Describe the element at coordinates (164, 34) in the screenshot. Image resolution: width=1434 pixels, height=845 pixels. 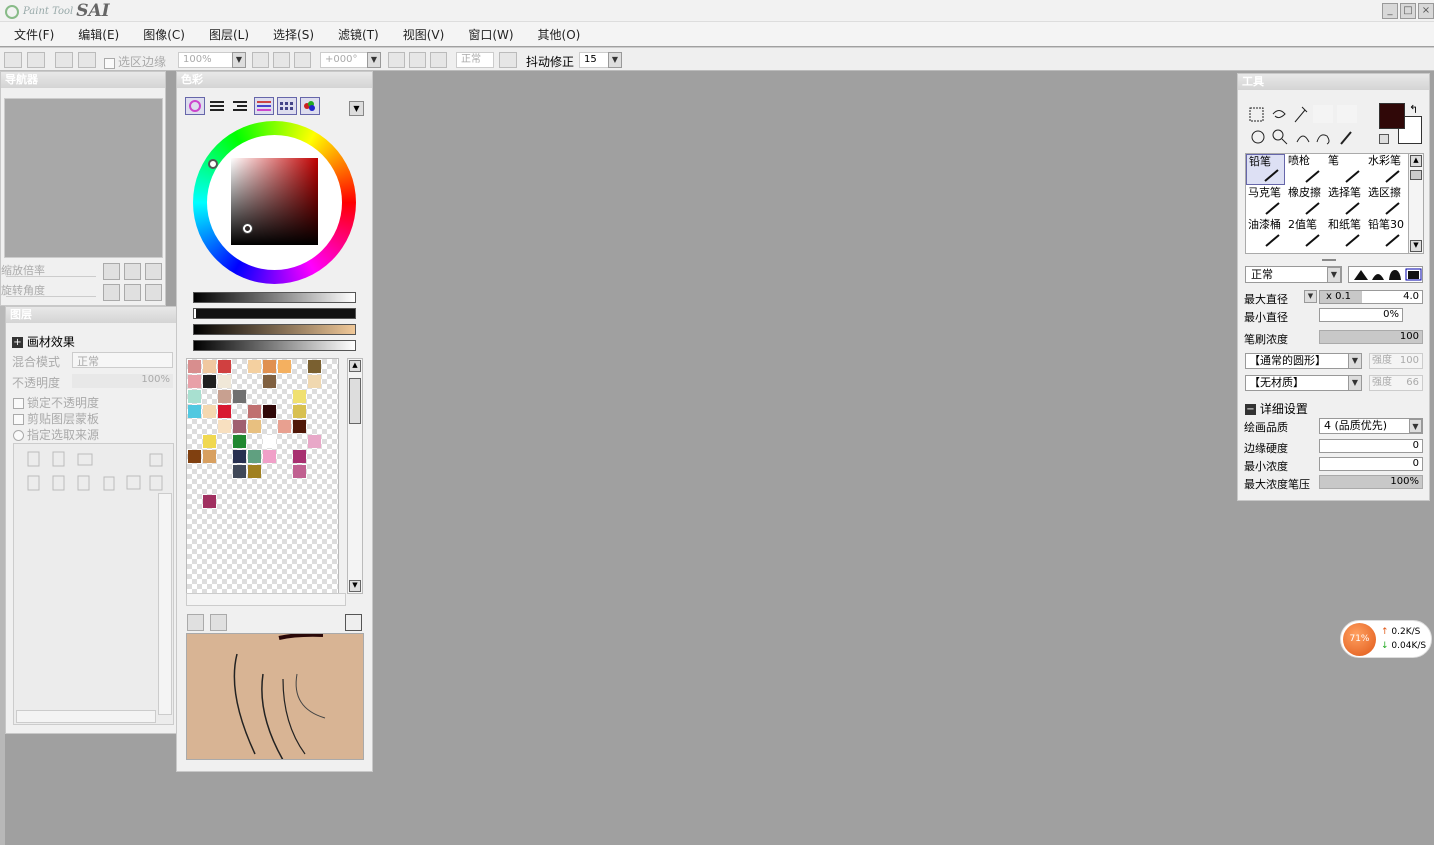
I see `menu-image: 图像(C)` at that location.